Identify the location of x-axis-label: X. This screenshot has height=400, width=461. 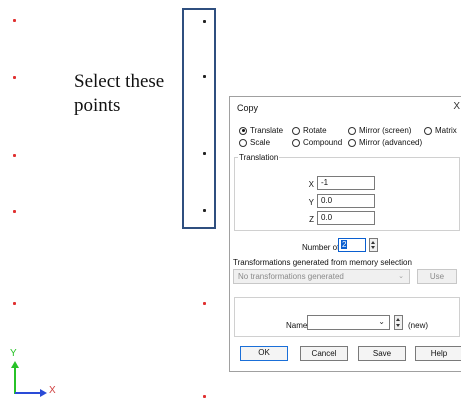
(52, 390).